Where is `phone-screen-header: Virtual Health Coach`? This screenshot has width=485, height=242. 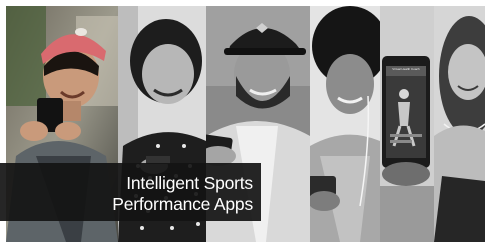
phone-screen-header: Virtual Health Coach is located at coordinates (406, 69).